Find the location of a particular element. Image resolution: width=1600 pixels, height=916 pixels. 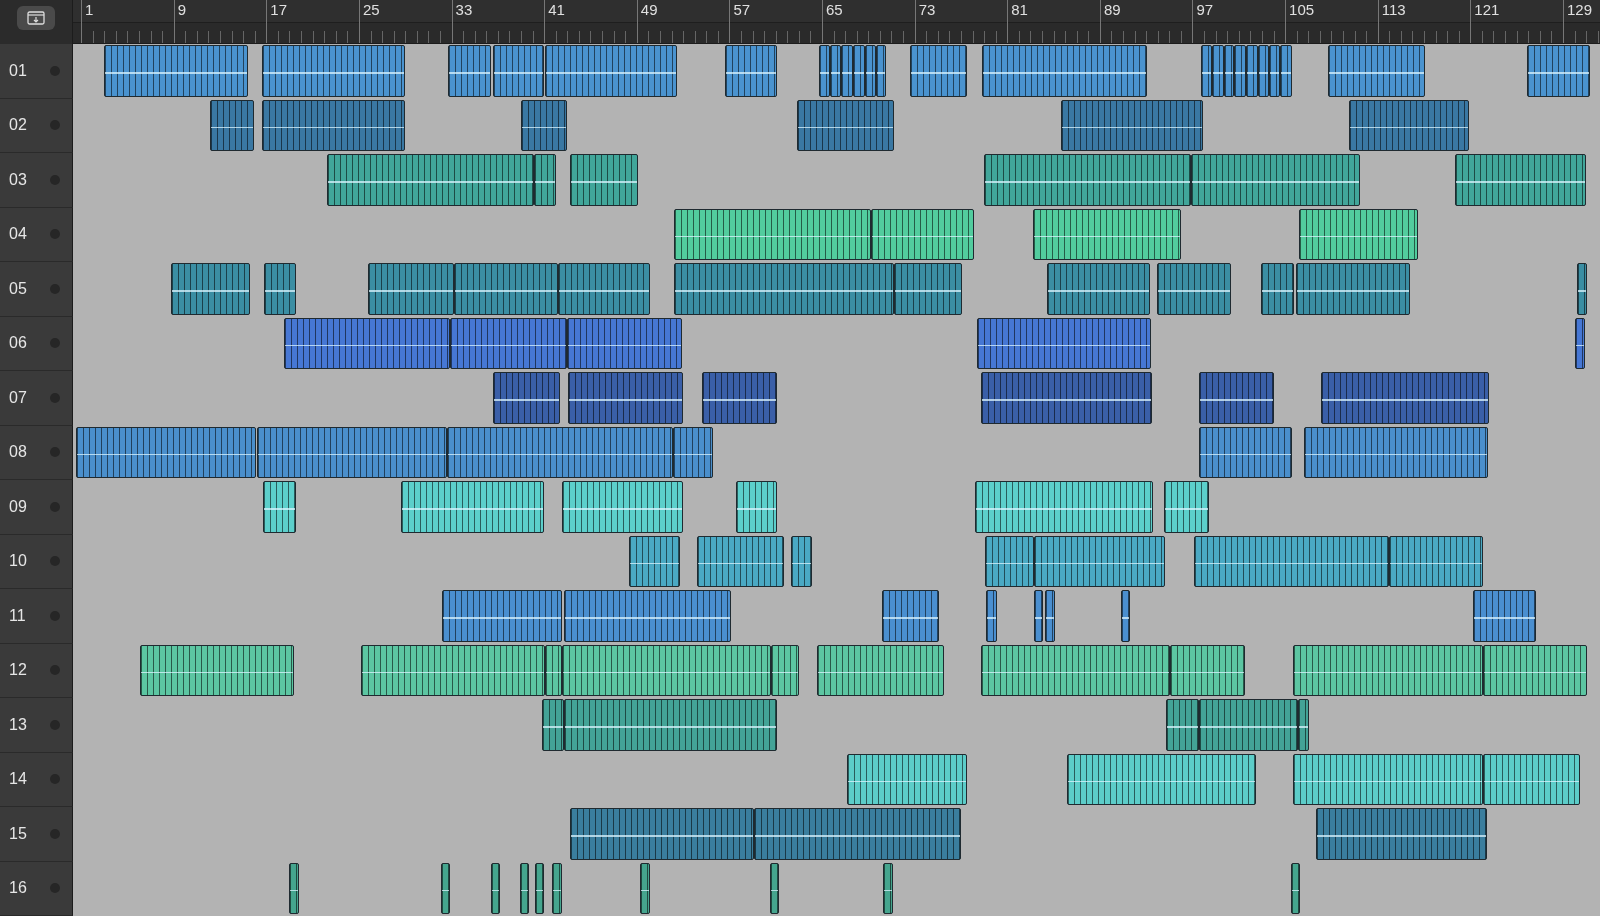

timeline-ruler: 1 9 17 25 33 41 49 57 65 73 81 89 97 105 113 121 129 is located at coordinates (836, 22).